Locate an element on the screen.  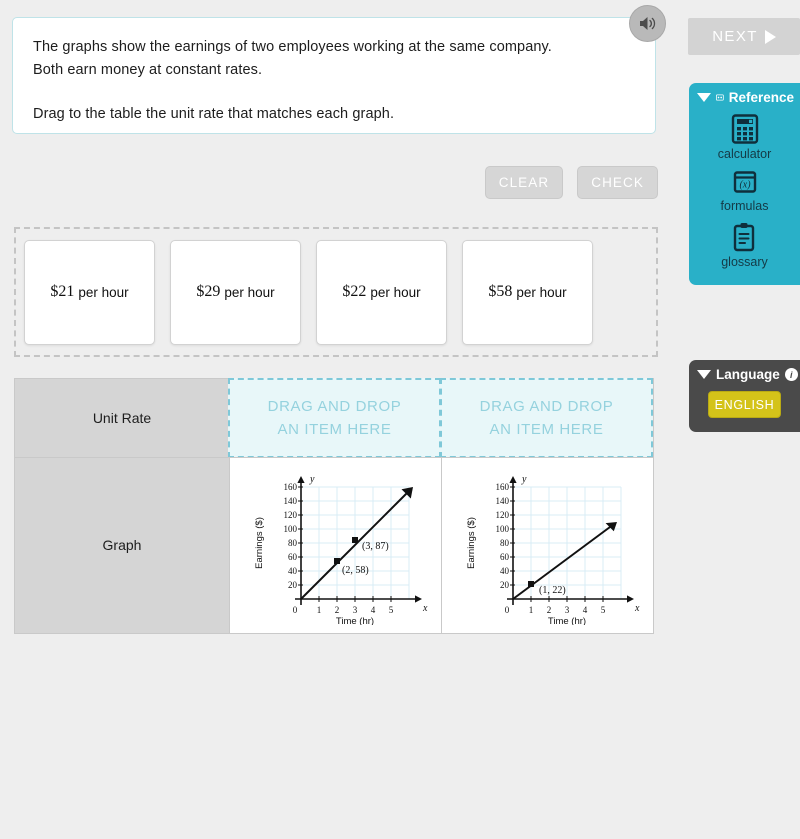
check-button: CHECK is located at coordinates (617, 182).